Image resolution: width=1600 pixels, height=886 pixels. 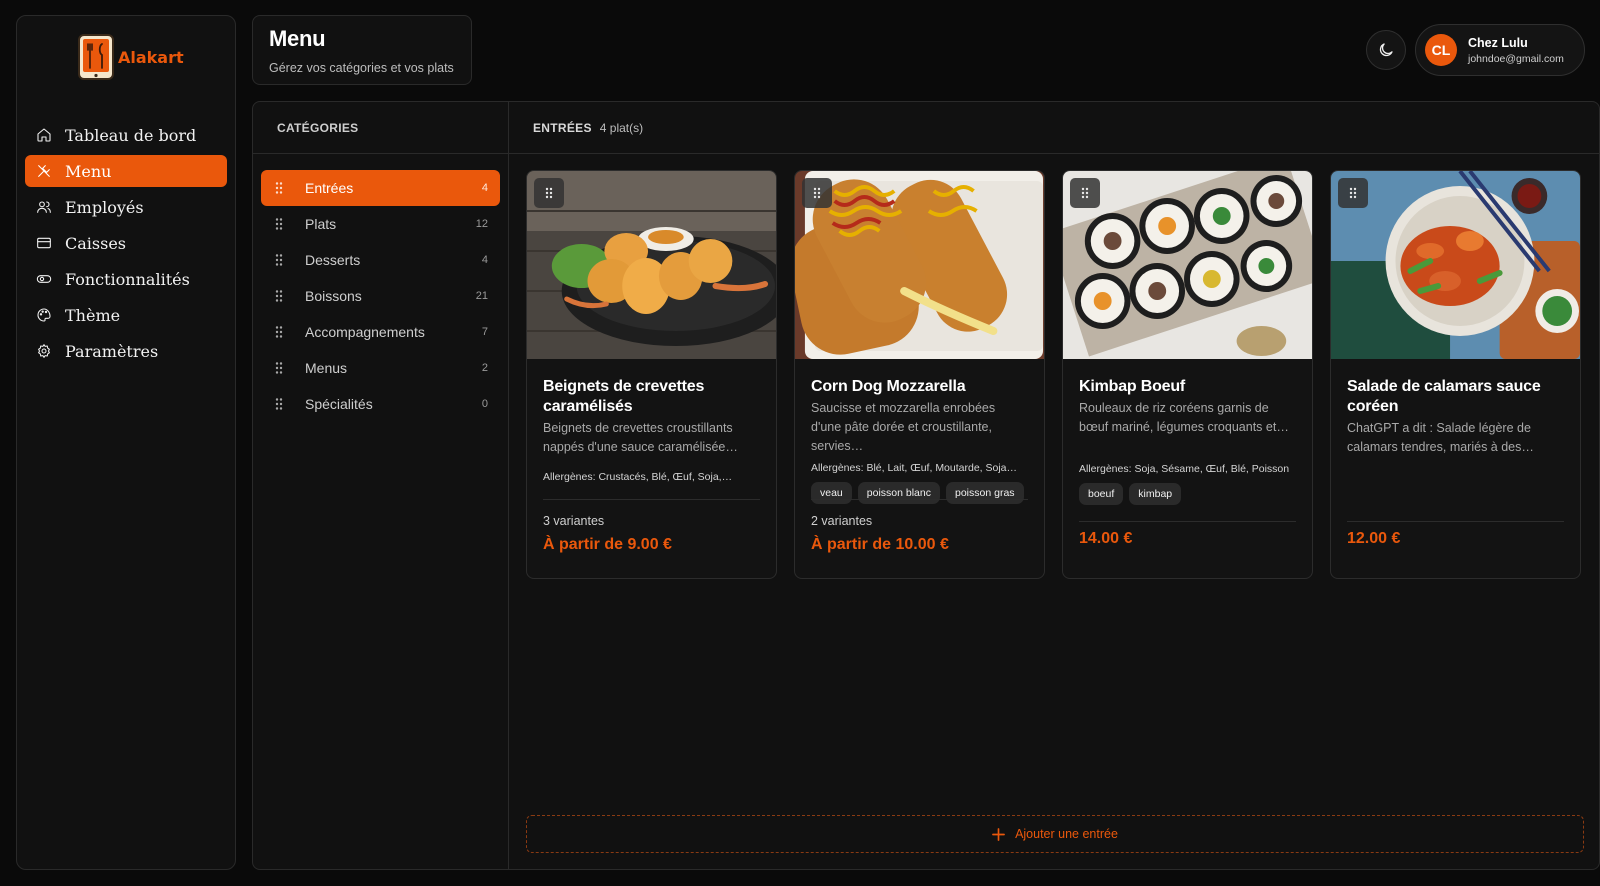 I want to click on dish-title: Corn Dog Mozzarella, so click(x=888, y=386).